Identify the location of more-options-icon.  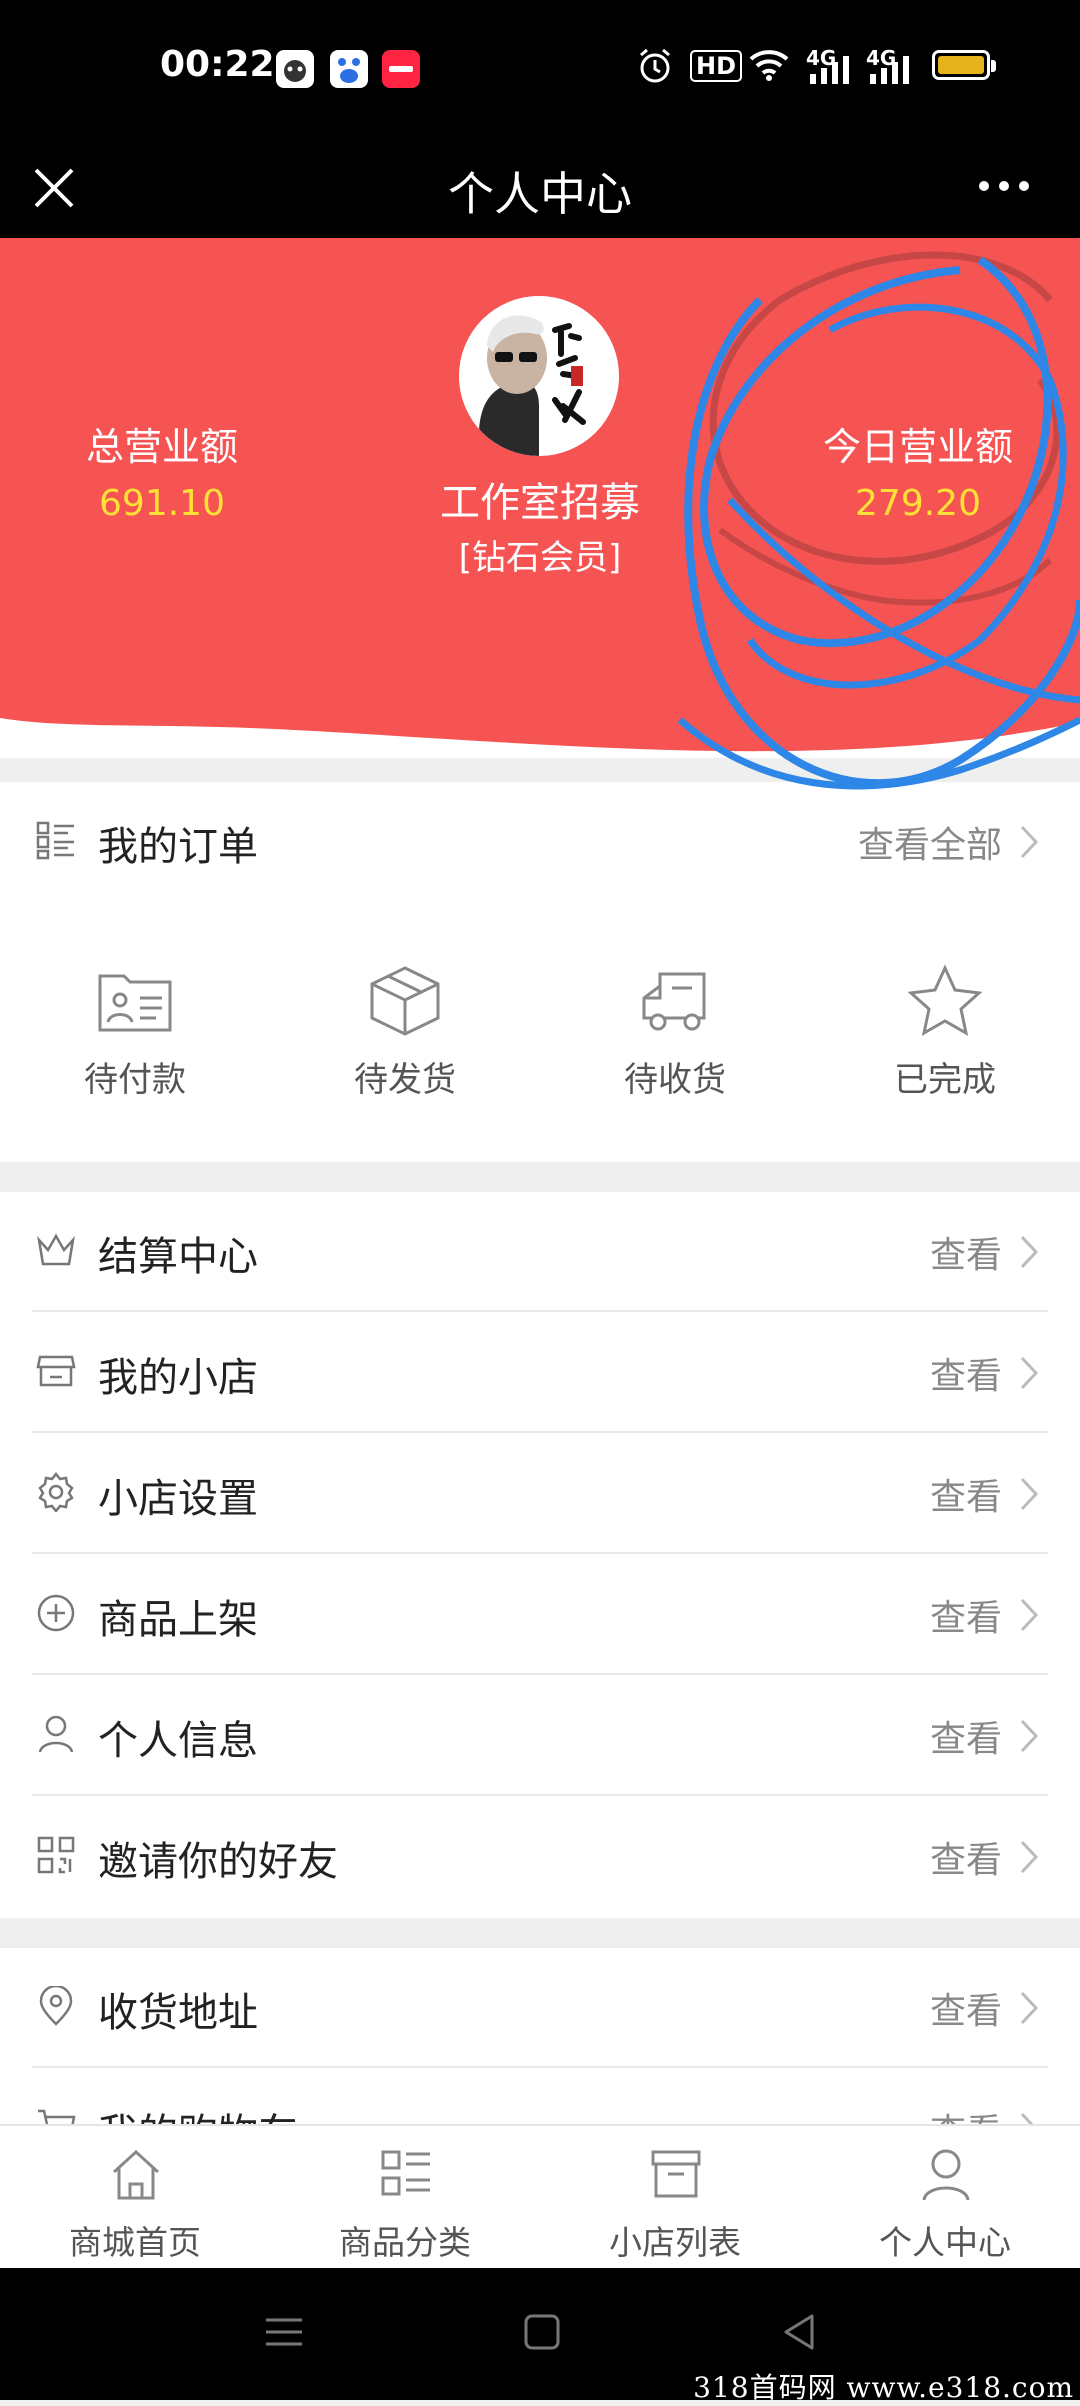
(1004, 186).